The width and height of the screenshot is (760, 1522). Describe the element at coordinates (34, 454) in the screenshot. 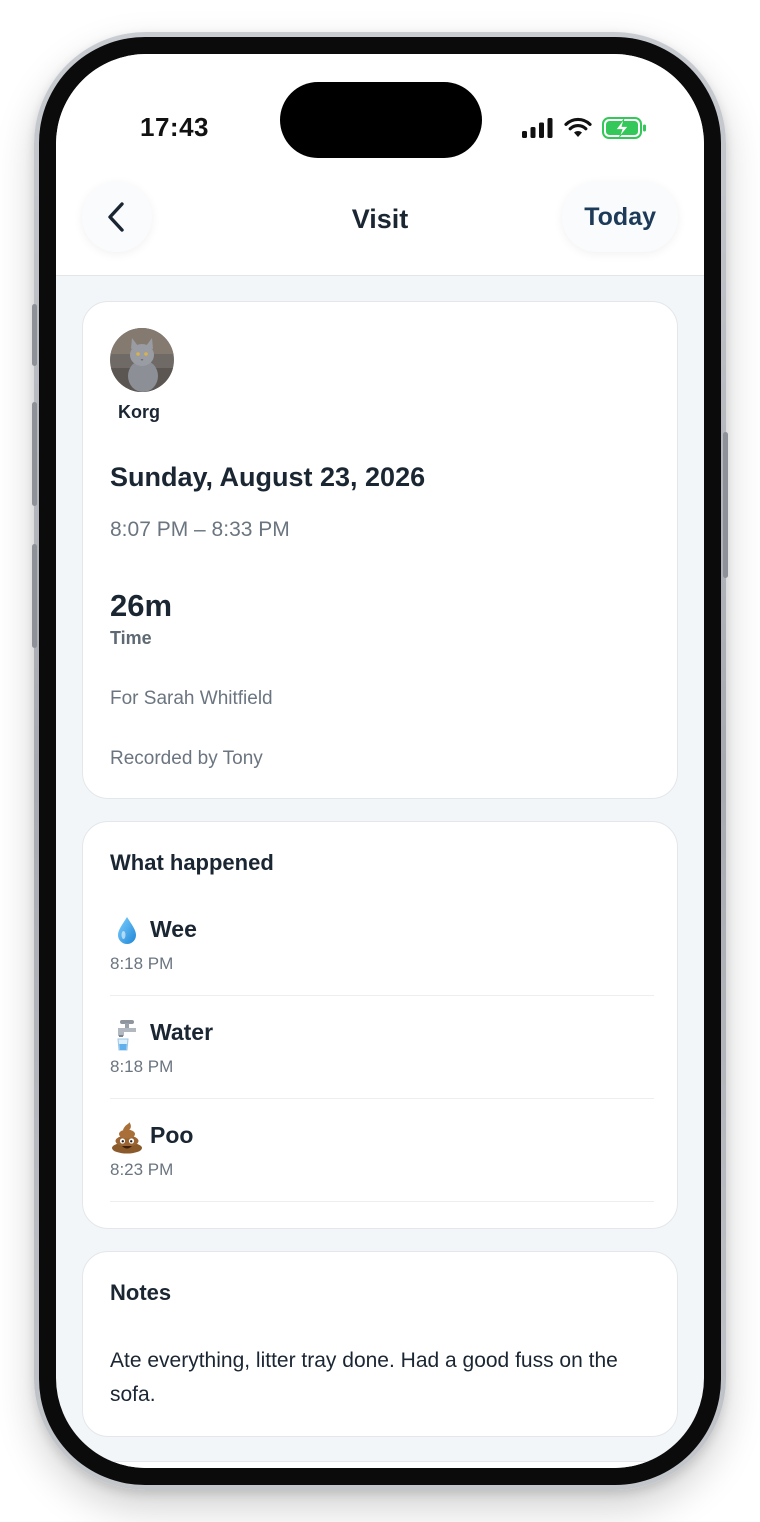

I see `volume-up-button` at that location.